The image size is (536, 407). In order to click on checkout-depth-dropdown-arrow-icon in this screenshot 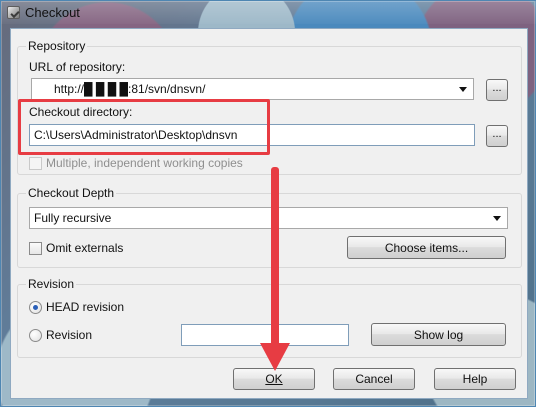, I will do `click(497, 218)`.